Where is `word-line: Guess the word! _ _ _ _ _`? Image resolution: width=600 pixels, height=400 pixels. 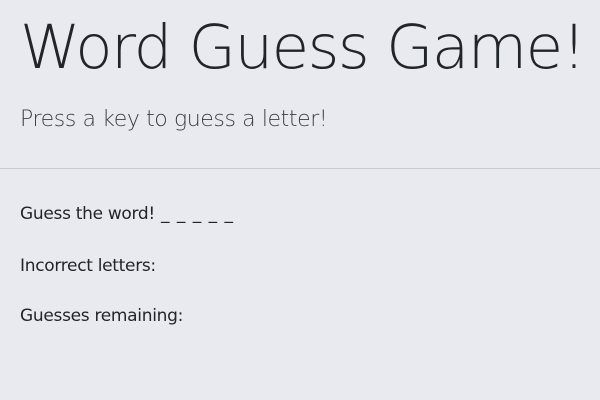 word-line: Guess the word! _ _ _ _ _ is located at coordinates (127, 214).